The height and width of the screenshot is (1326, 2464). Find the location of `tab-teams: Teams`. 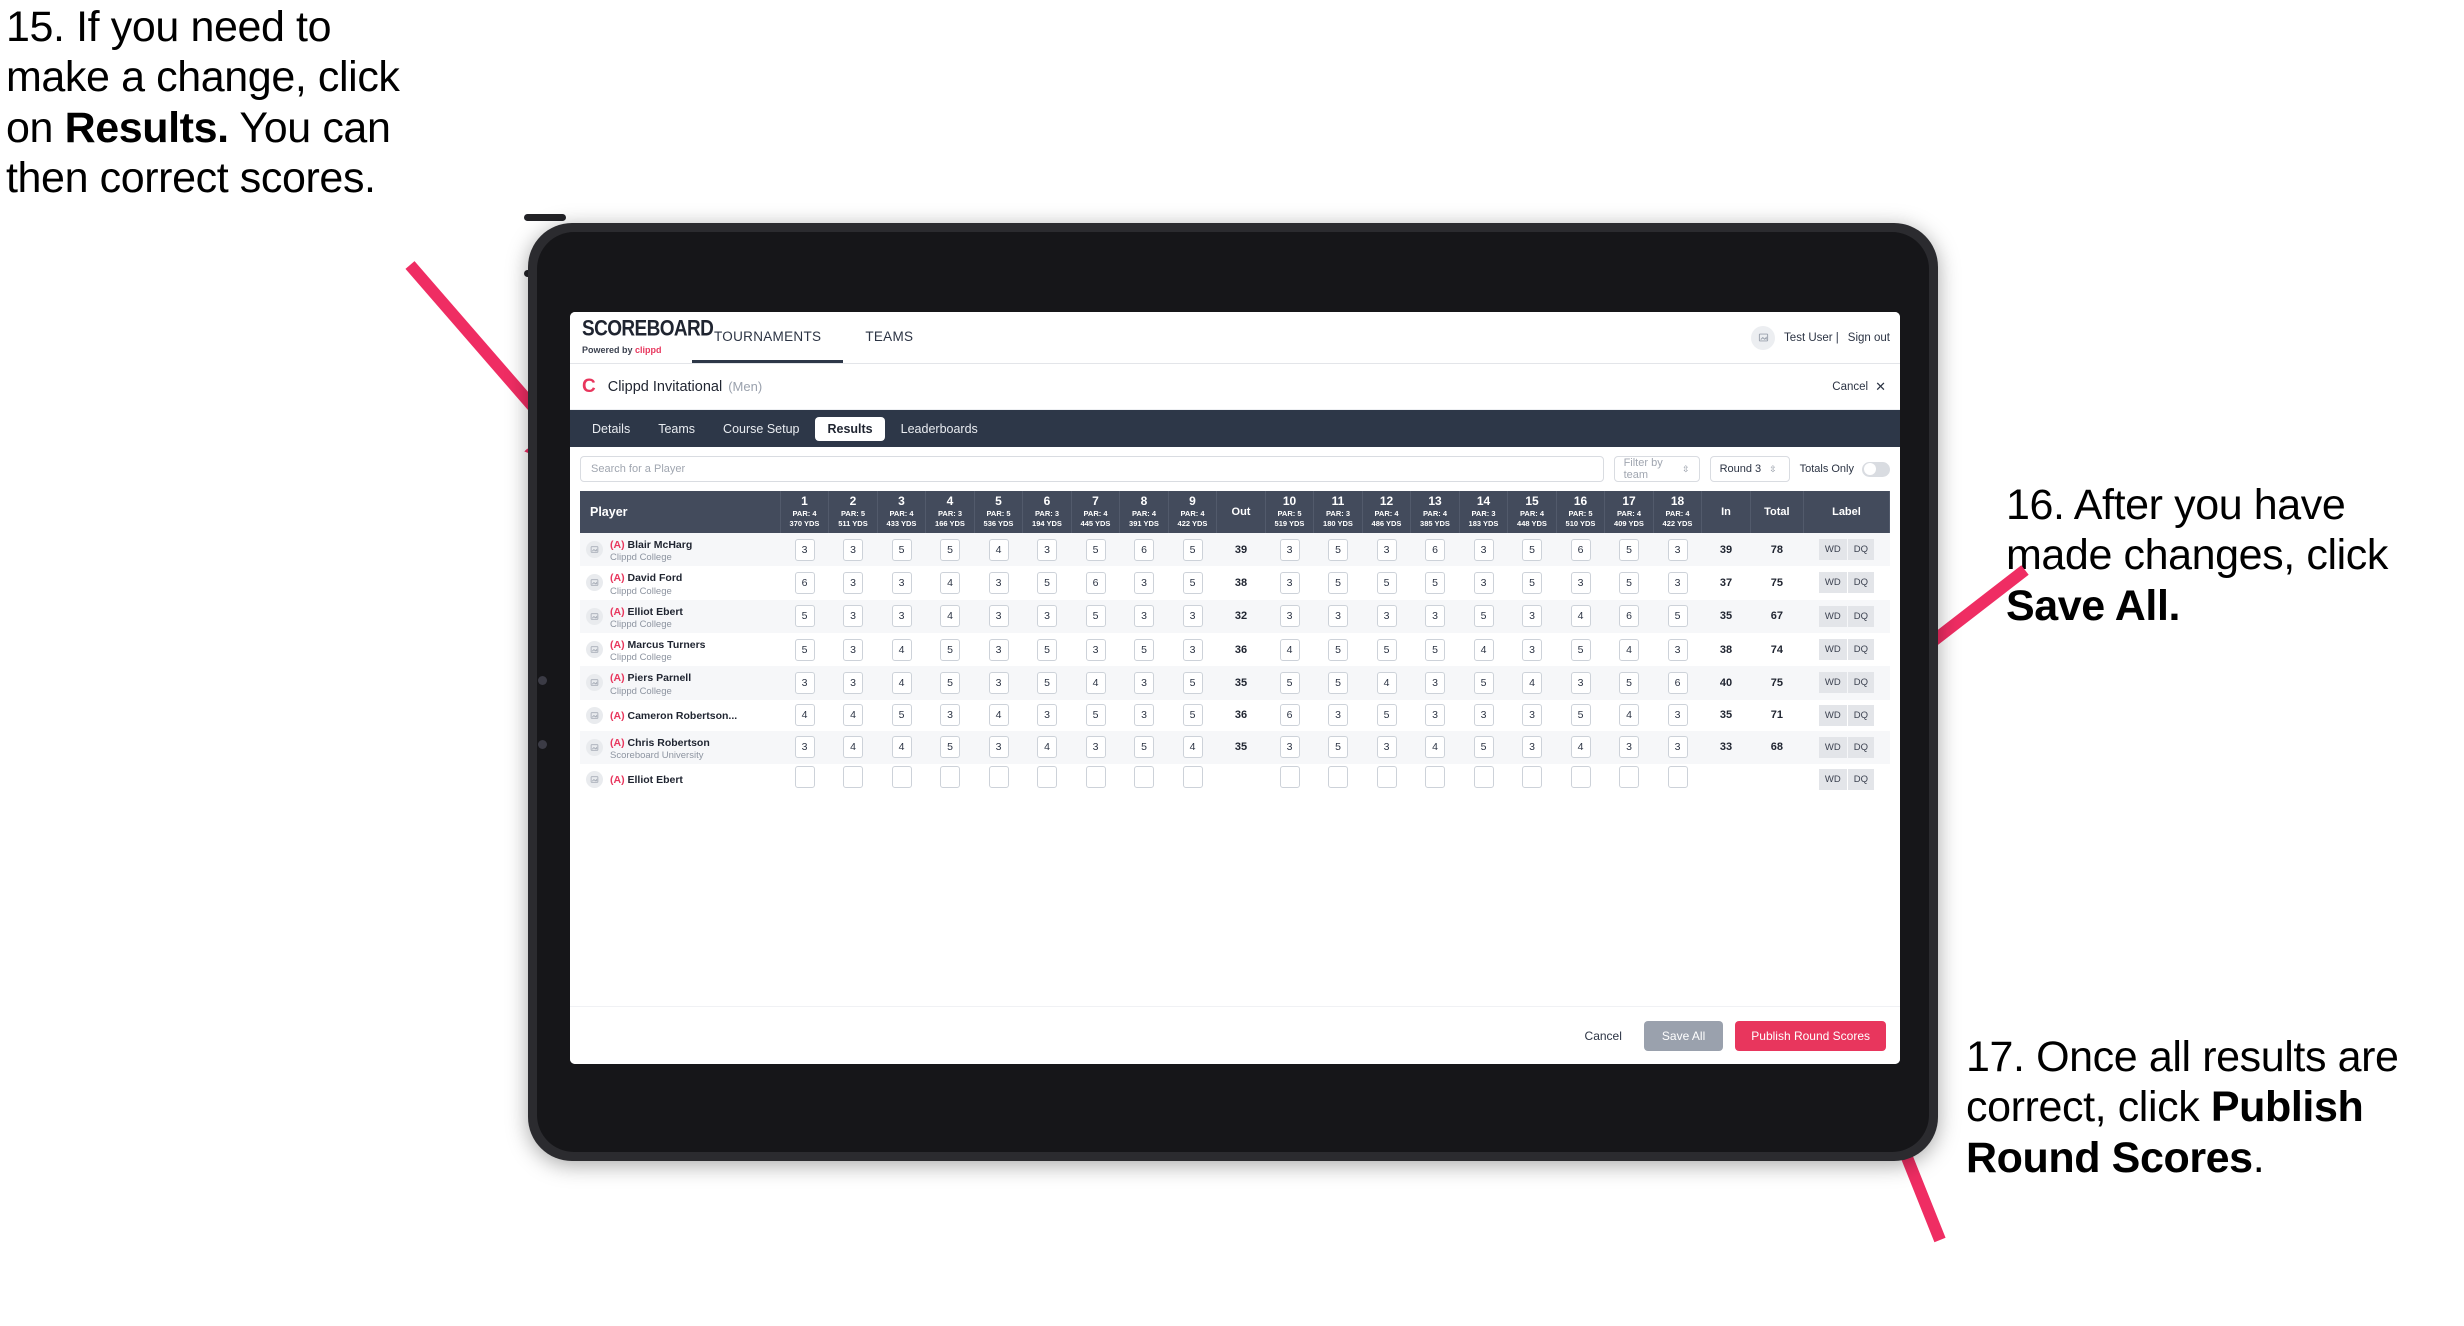

tab-teams: Teams is located at coordinates (676, 429).